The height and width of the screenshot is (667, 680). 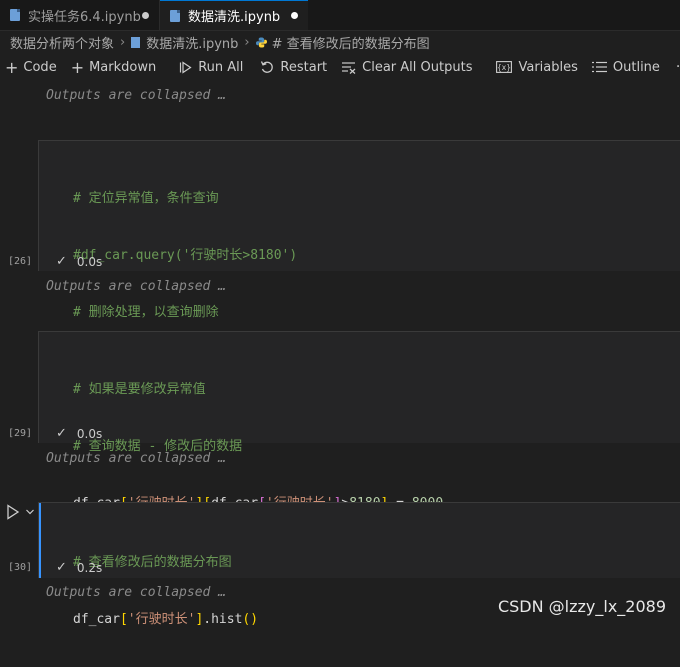 I want to click on more-icon: ···, so click(x=677, y=67).